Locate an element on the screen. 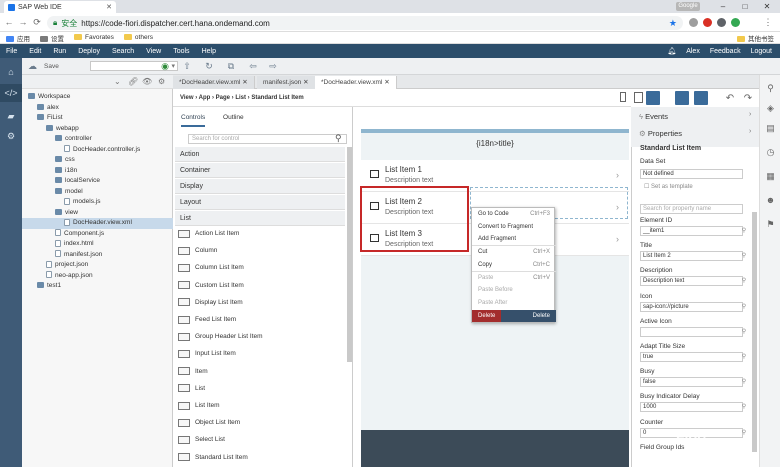 The width and height of the screenshot is (780, 467). hat-icon: ▰ is located at coordinates (11, 116).